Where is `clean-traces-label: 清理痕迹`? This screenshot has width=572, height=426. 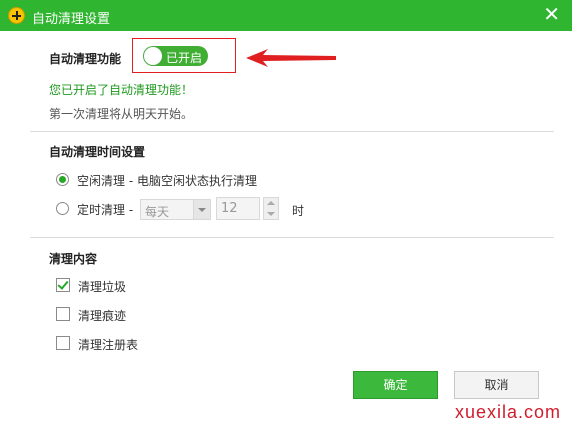
clean-traces-label: 清理痕迹 is located at coordinates (102, 315).